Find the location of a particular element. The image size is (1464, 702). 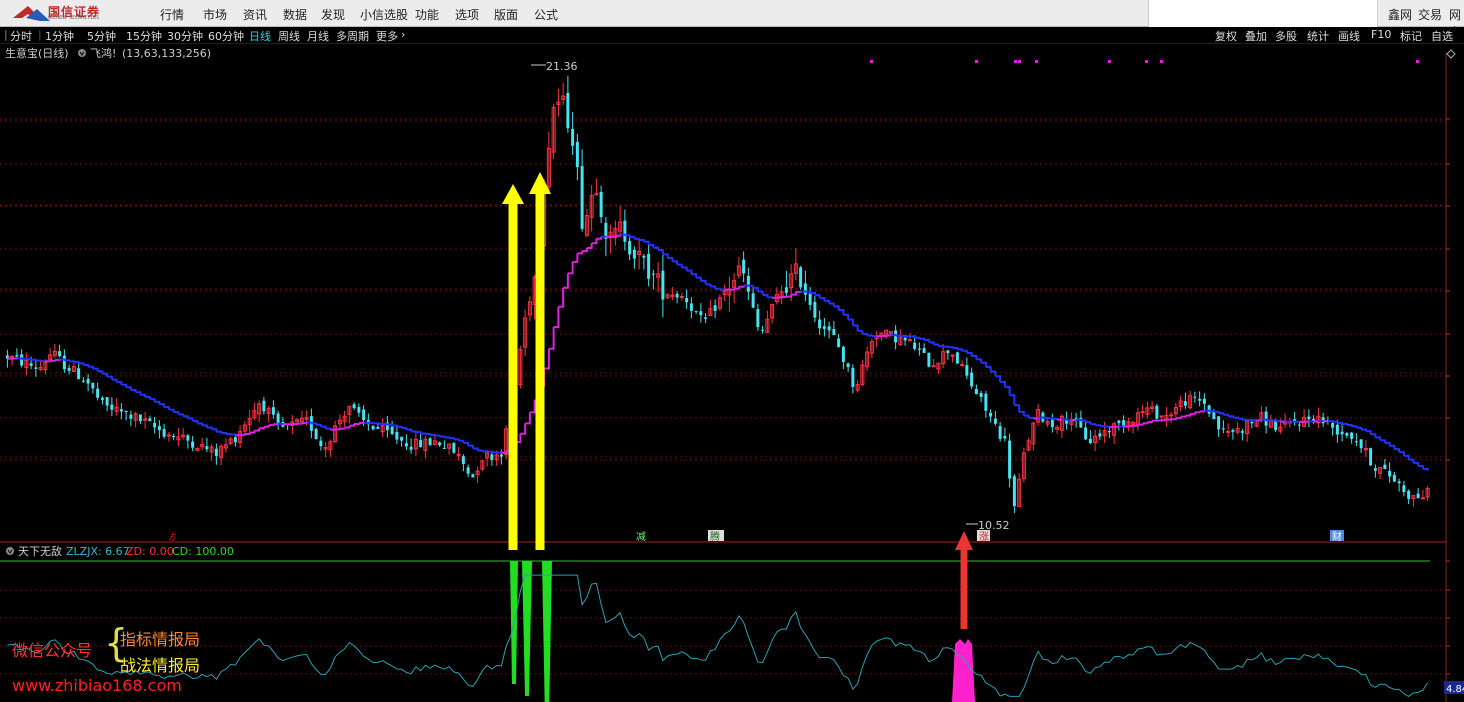

period-30min: 30分钟 is located at coordinates (185, 36).